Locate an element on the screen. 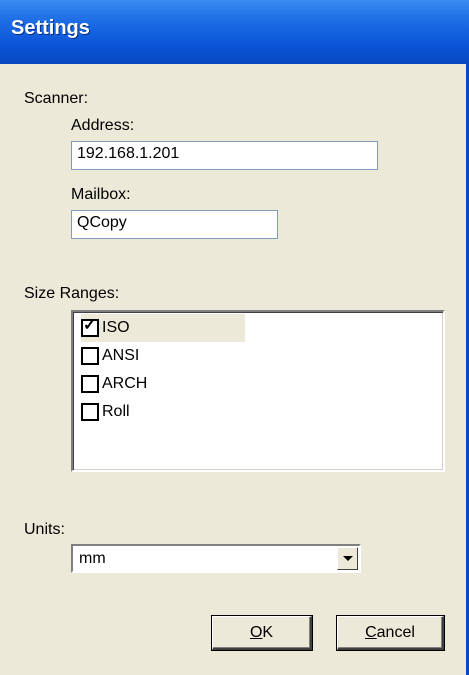  window-title: Settings is located at coordinates (50, 28).